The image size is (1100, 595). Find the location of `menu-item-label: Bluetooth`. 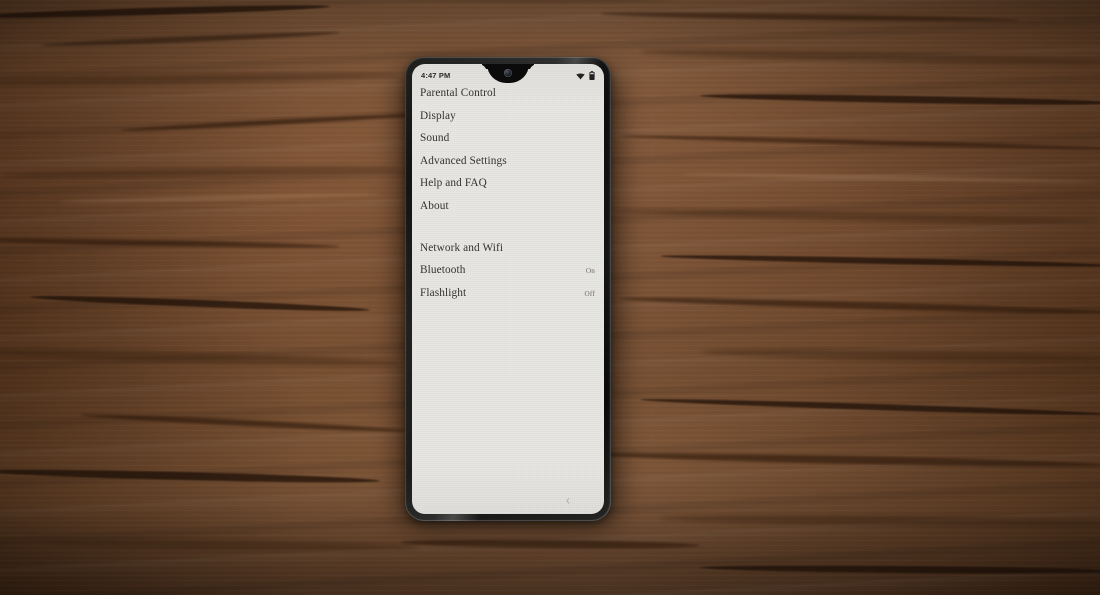

menu-item-label: Bluetooth is located at coordinates (443, 270).